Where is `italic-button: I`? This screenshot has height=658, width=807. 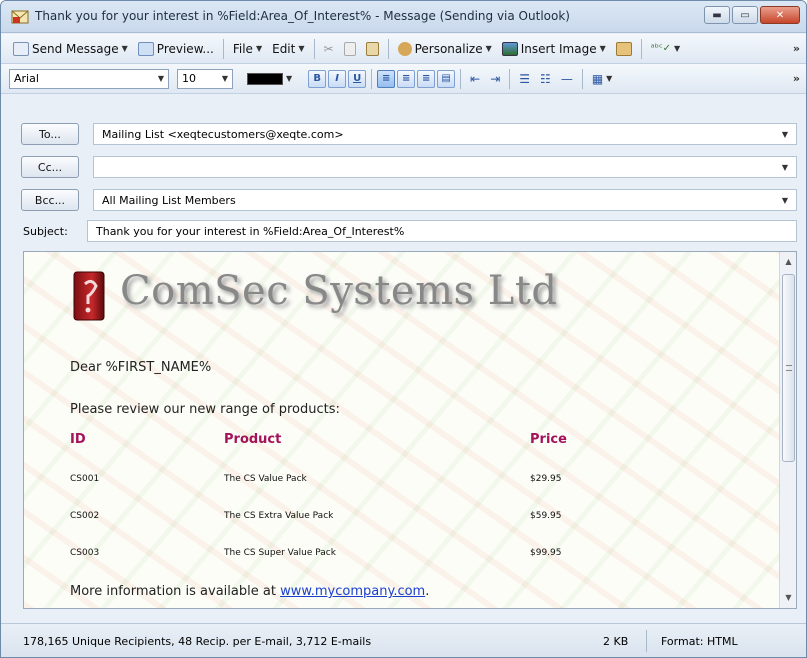
italic-button: I is located at coordinates (337, 78).